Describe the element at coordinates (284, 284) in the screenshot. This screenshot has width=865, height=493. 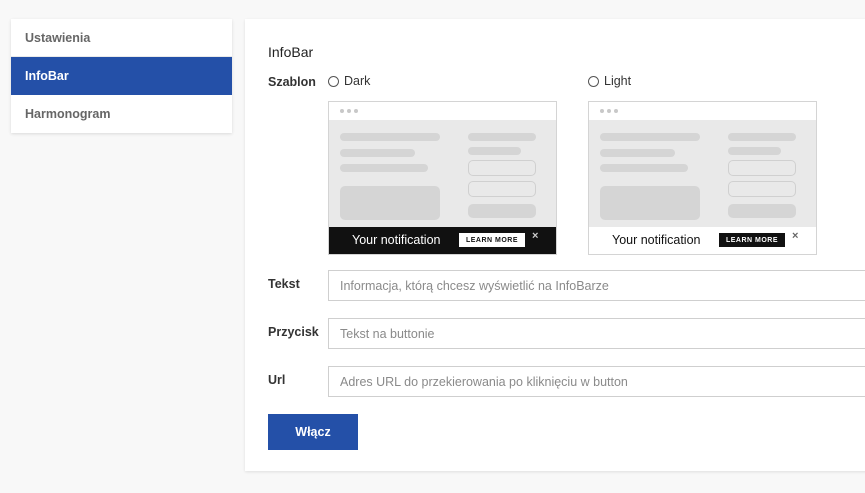
I see `text-label: Tekst` at that location.